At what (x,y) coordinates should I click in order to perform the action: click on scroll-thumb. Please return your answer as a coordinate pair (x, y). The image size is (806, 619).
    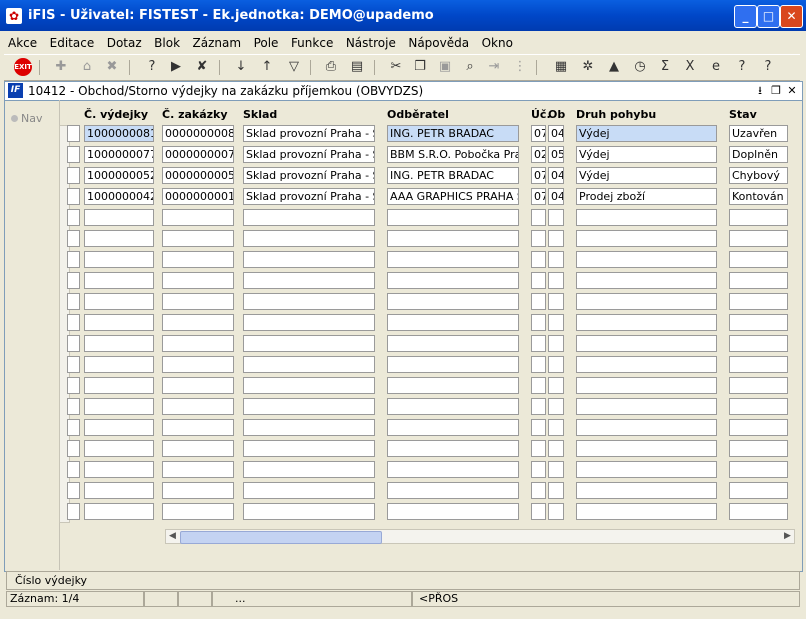
    Looking at the image, I should click on (281, 537).